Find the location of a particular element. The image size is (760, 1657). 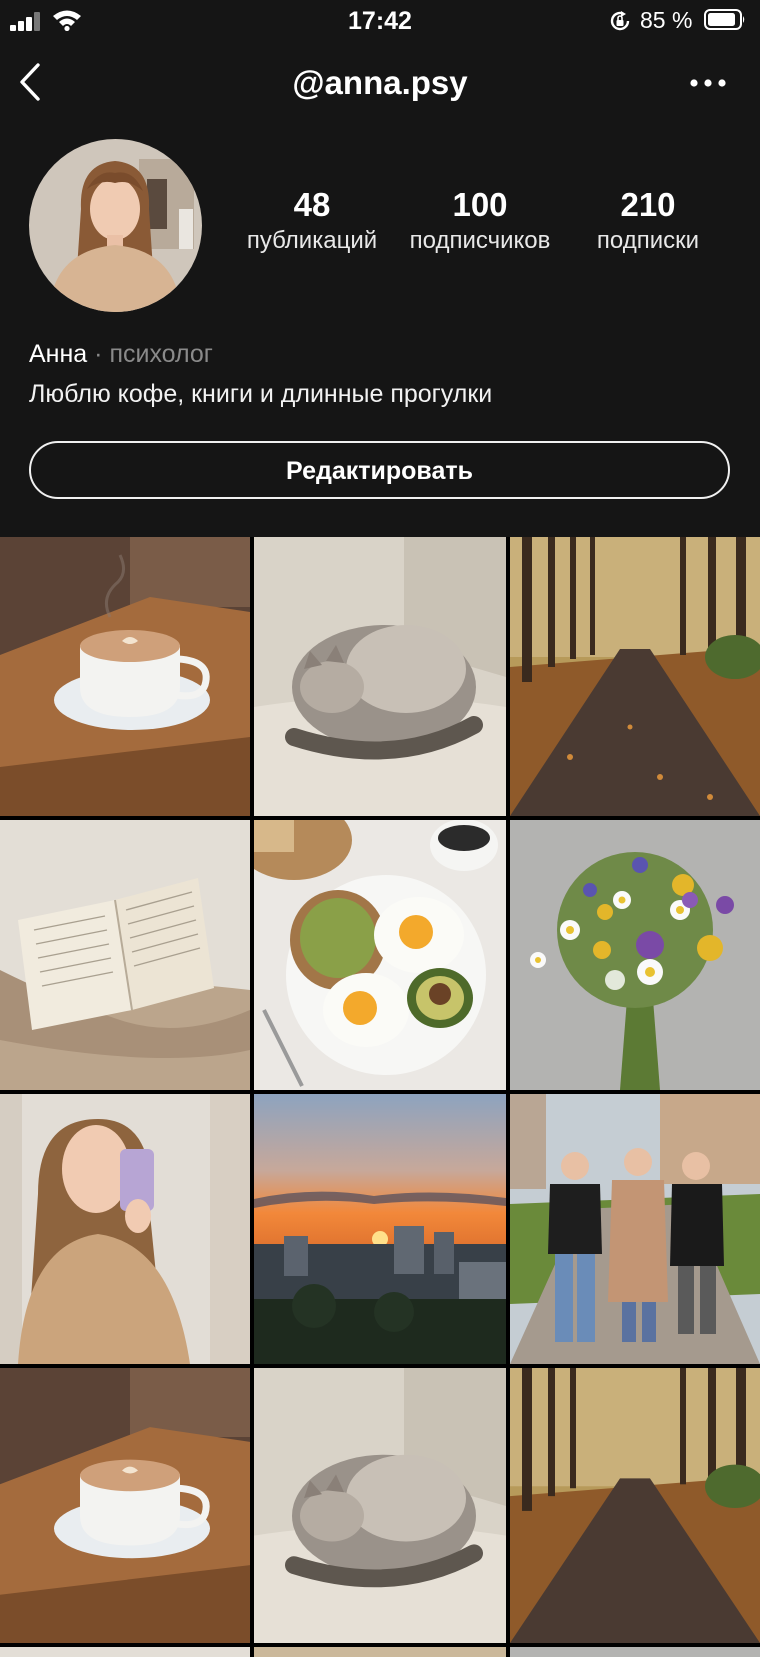

status-bar: 17:42 85 % is located at coordinates (380, 21).